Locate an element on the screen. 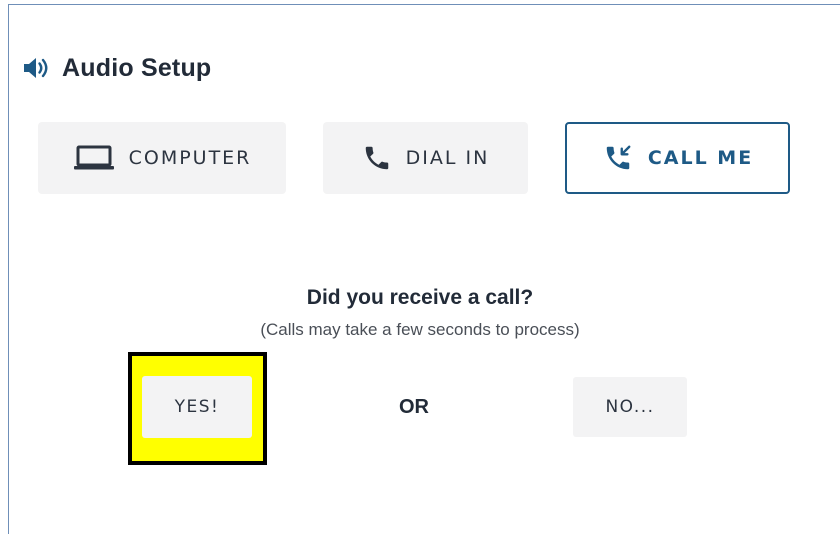 The width and height of the screenshot is (840, 534). tab-computer: COMPUTER is located at coordinates (162, 158).